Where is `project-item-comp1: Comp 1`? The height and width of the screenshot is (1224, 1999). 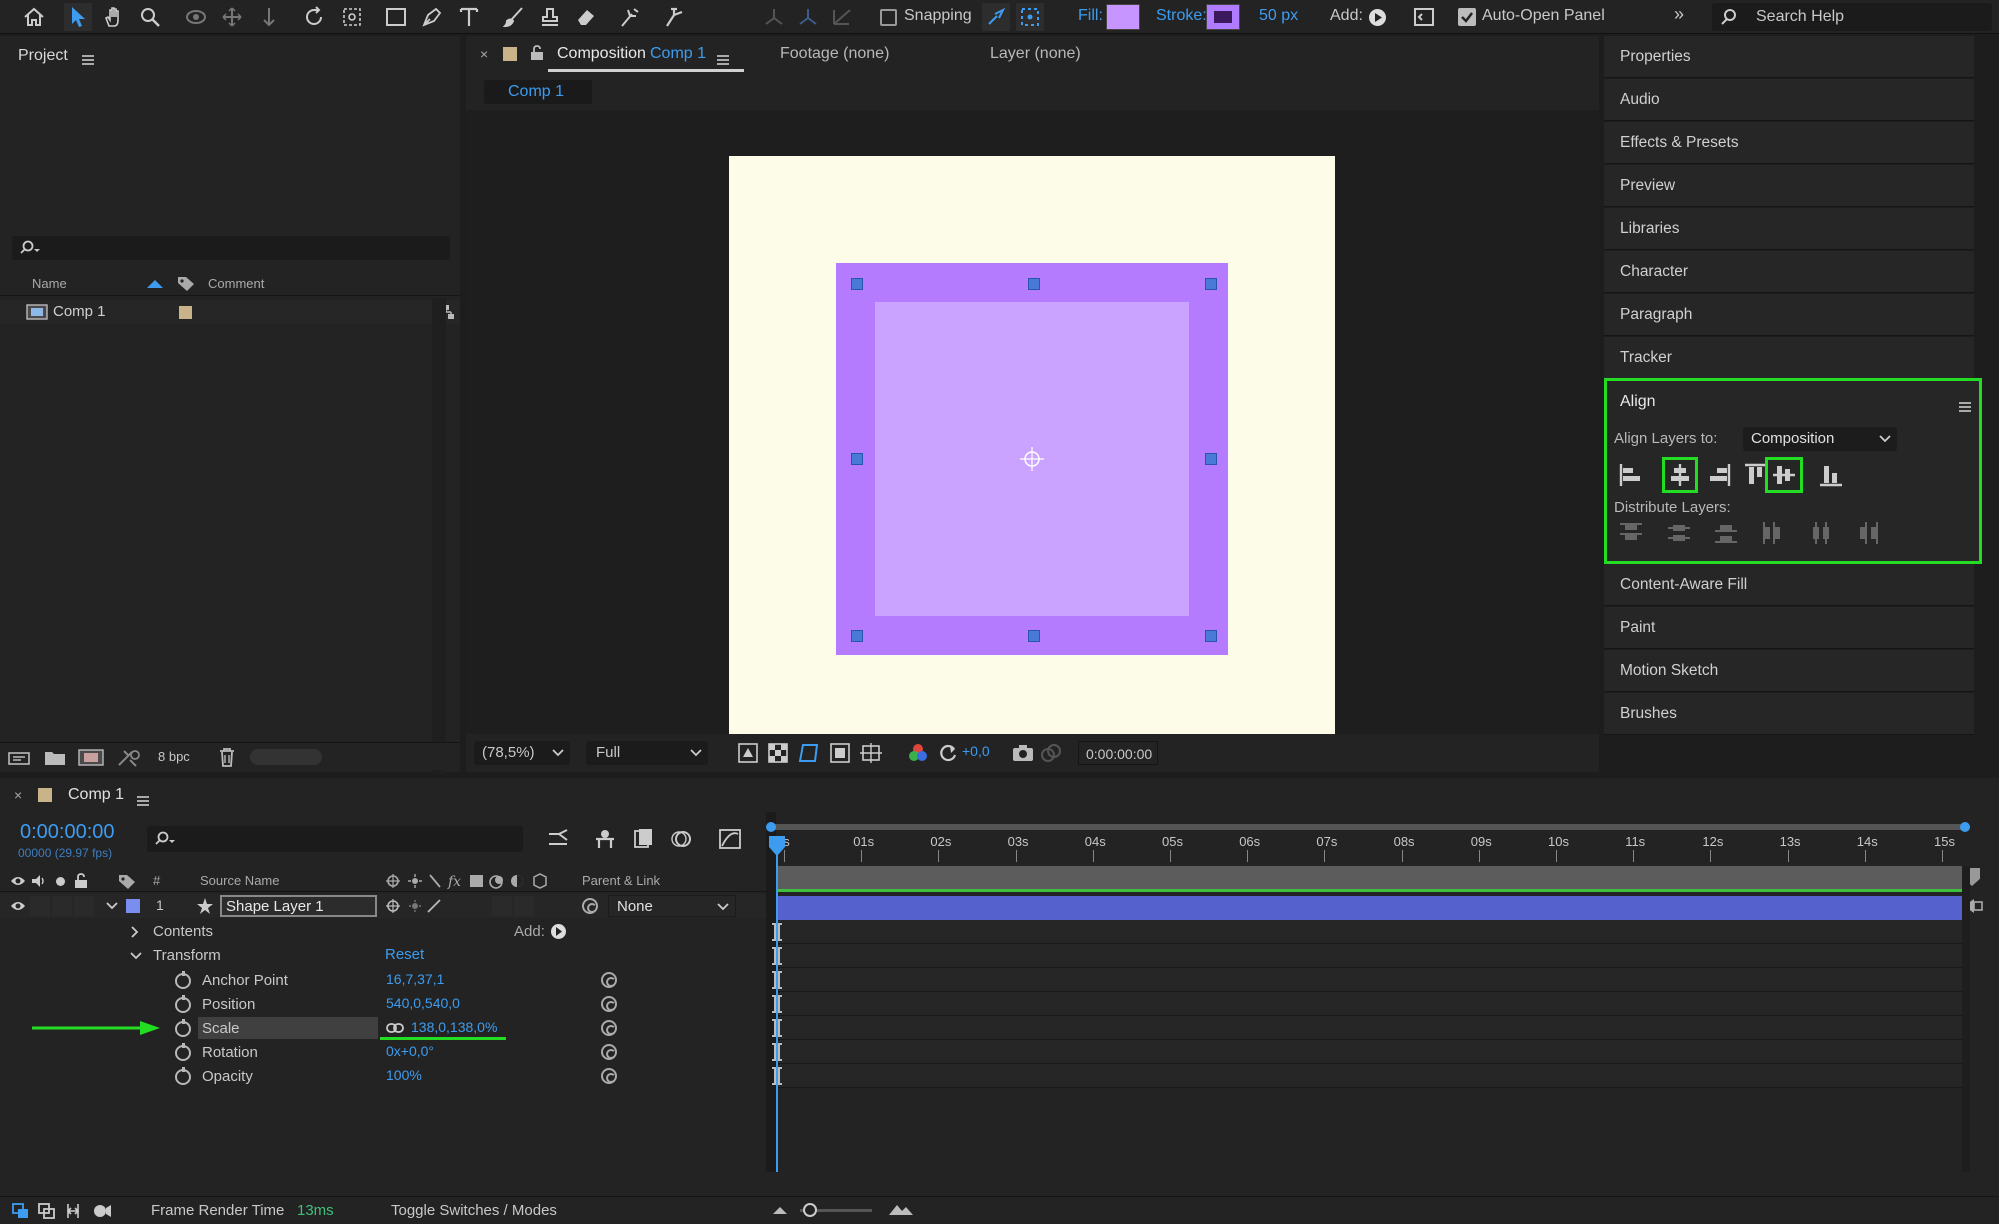 project-item-comp1: Comp 1 is located at coordinates (230, 312).